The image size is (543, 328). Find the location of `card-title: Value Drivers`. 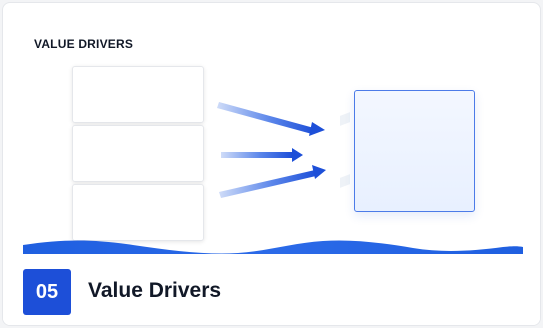

card-title: Value Drivers is located at coordinates (155, 290).